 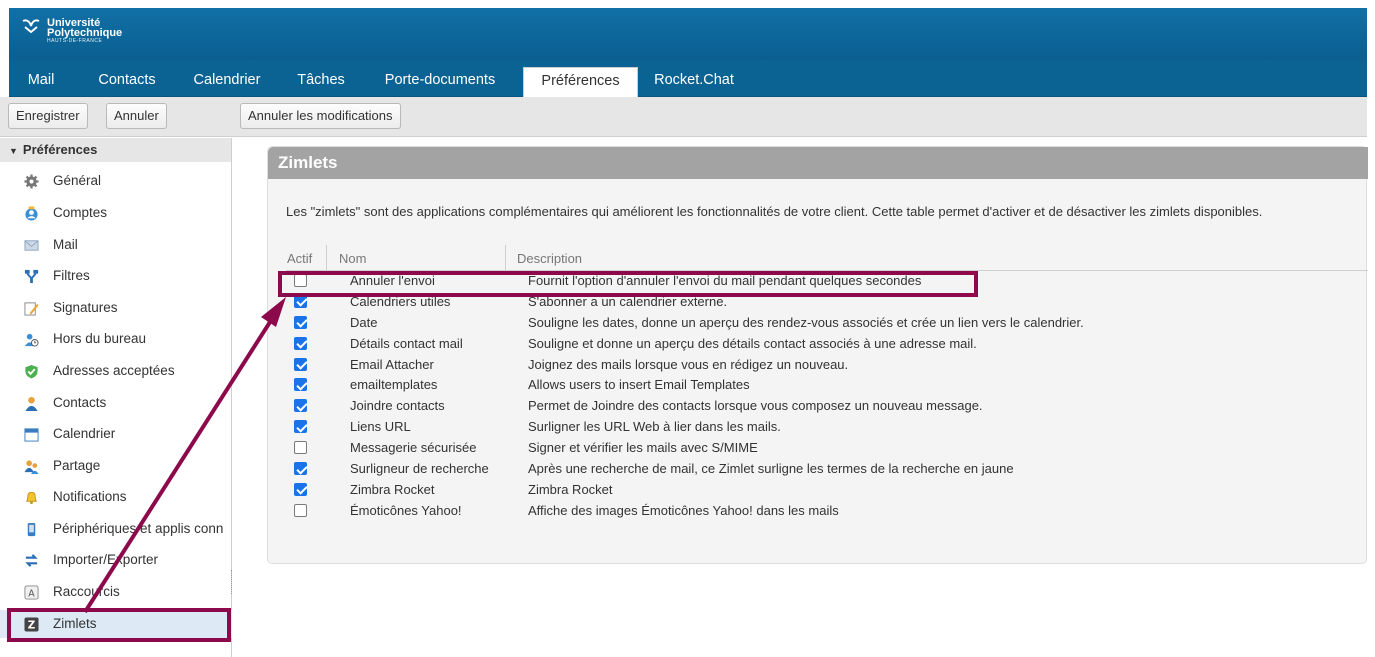 I want to click on tab-rocket-chat: Rocket.Chat, so click(x=694, y=83).